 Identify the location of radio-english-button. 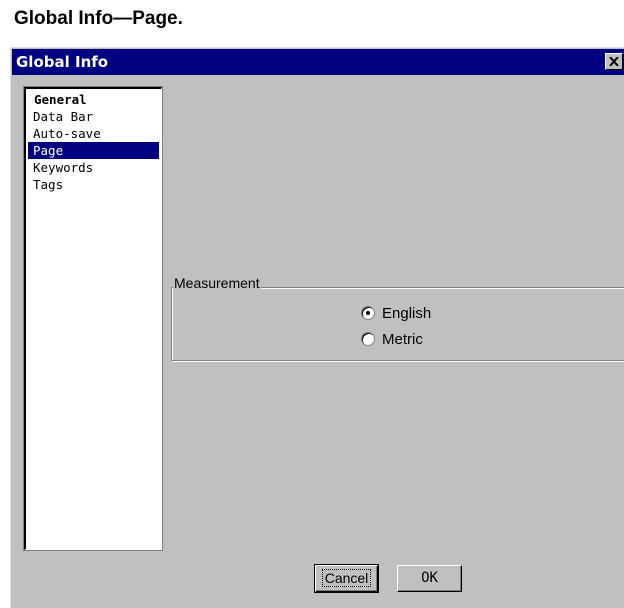
(368, 313).